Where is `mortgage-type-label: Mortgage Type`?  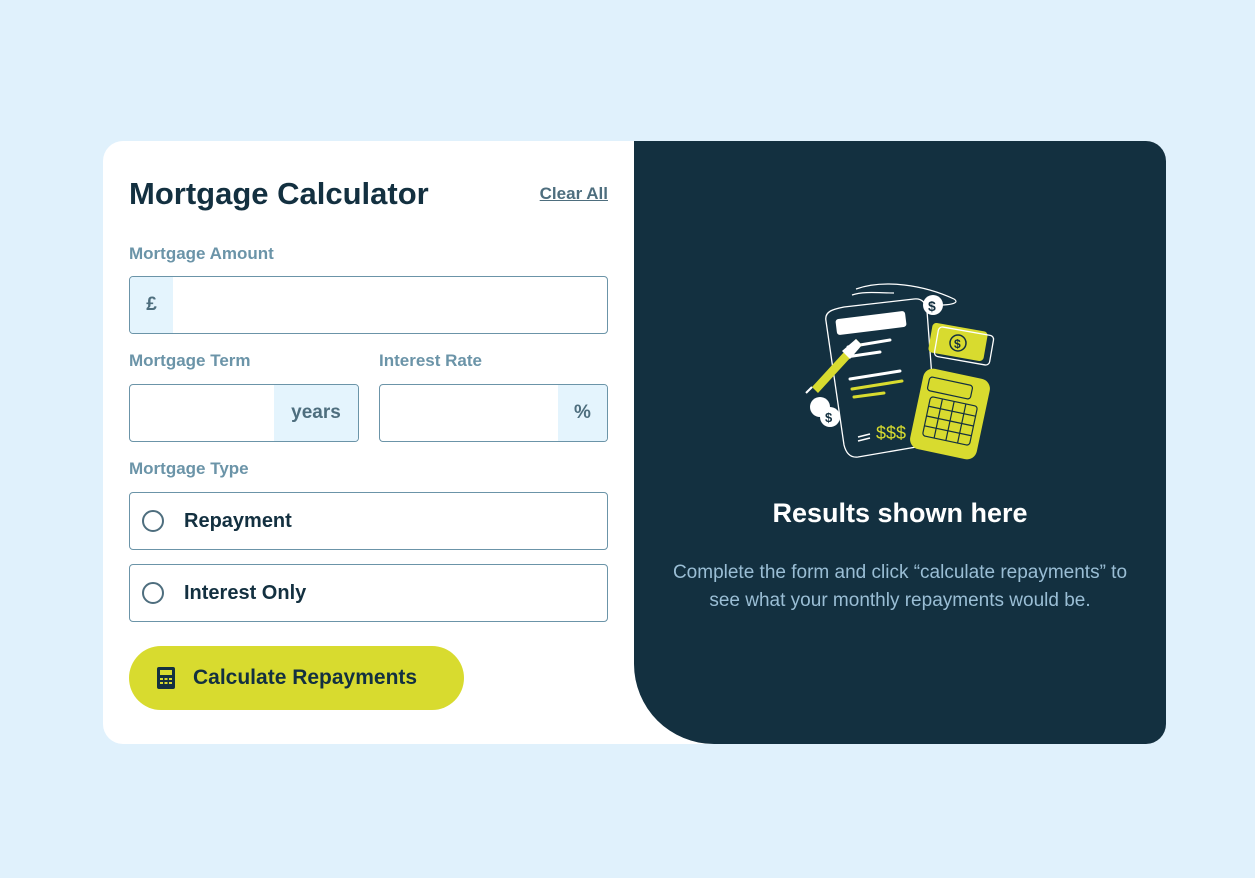
mortgage-type-label: Mortgage Type is located at coordinates (189, 468).